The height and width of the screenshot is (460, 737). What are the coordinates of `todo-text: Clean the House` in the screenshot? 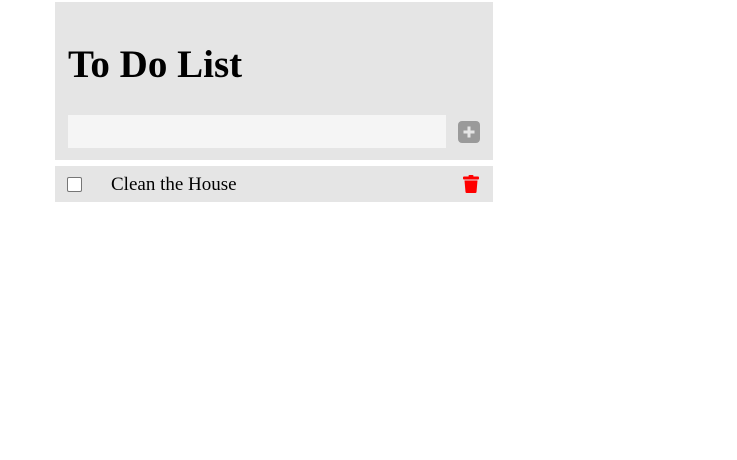 It's located at (174, 184).